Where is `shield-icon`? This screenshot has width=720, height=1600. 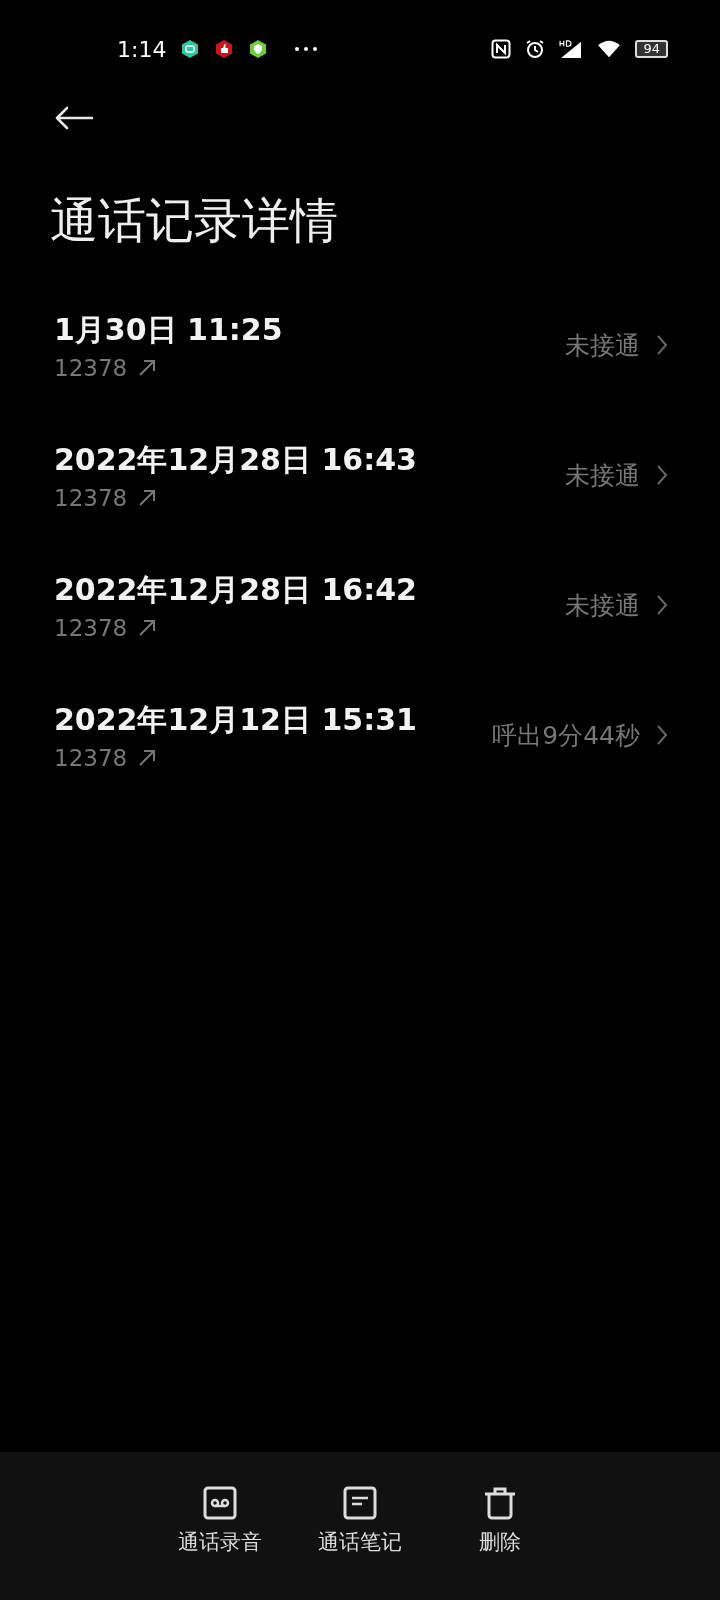 shield-icon is located at coordinates (258, 49).